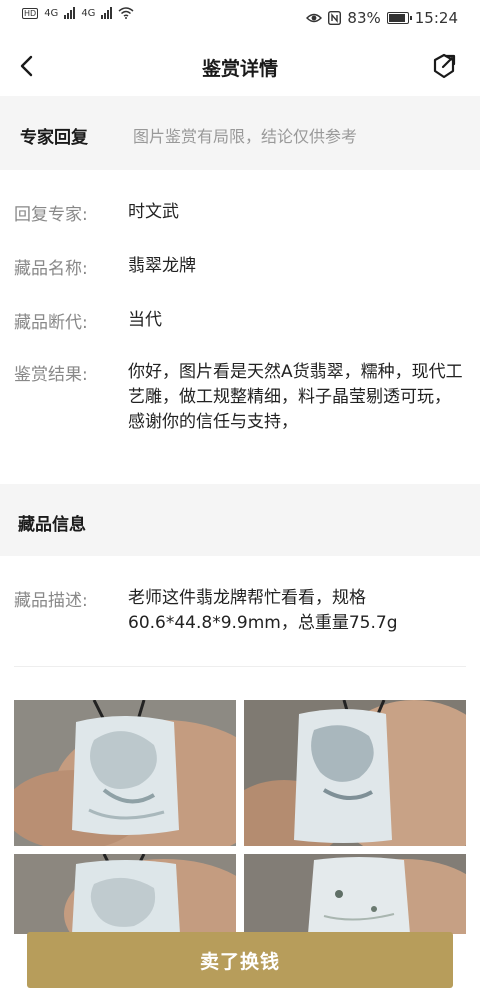  Describe the element at coordinates (51, 601) in the screenshot. I see `detail-label: 藏品描述:` at that location.